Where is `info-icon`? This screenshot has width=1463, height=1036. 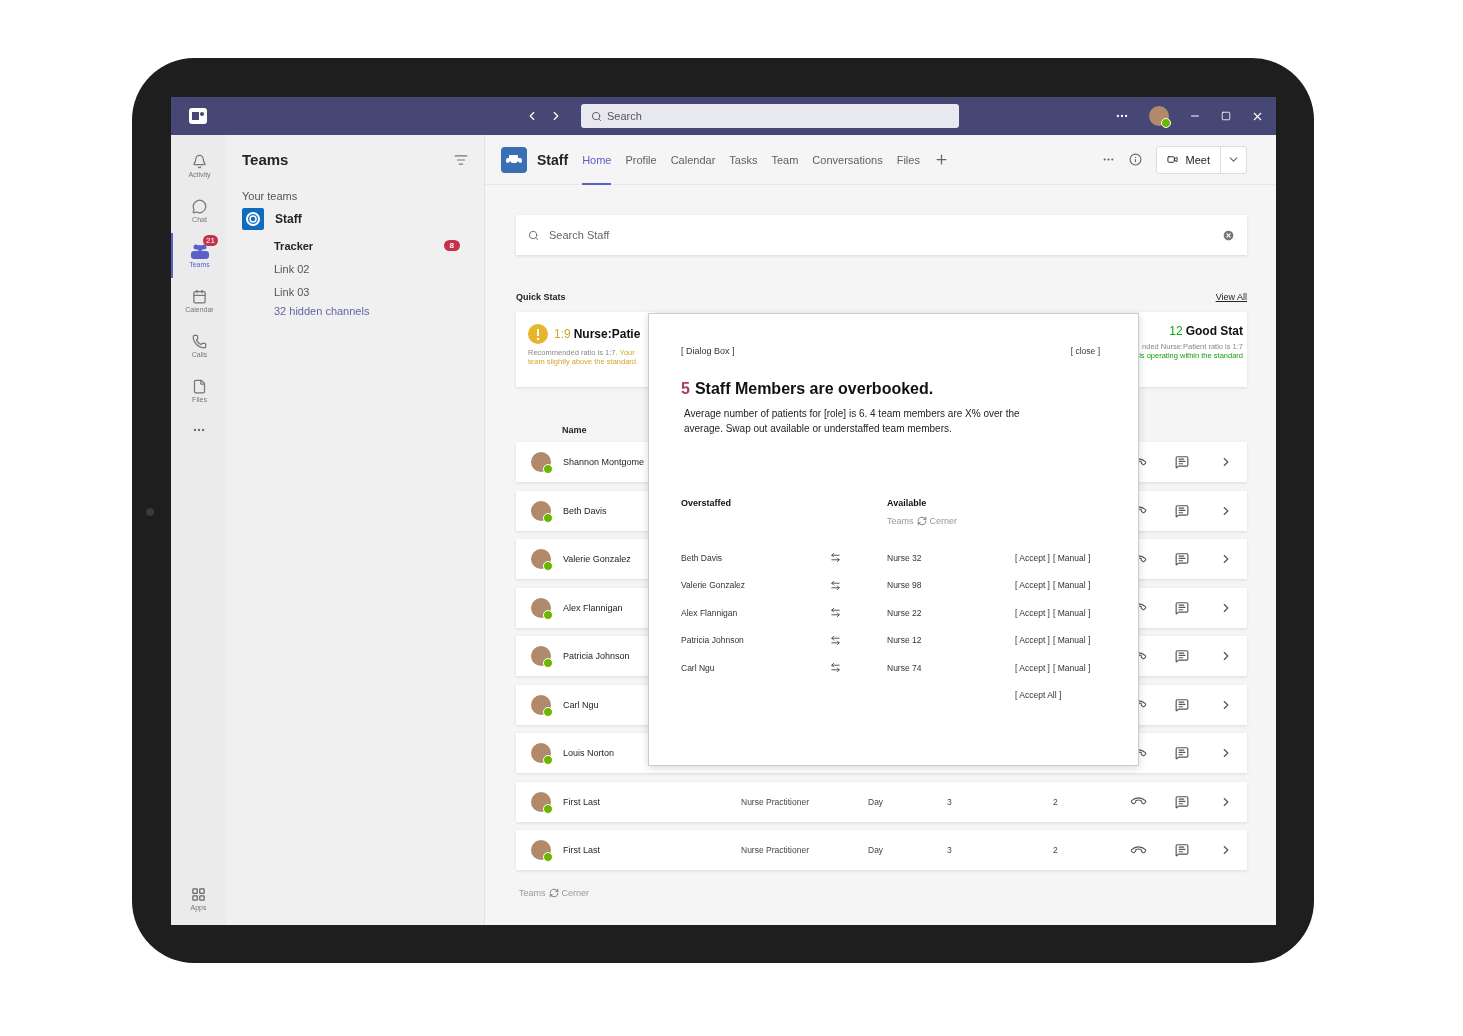
info-icon is located at coordinates (1135, 159).